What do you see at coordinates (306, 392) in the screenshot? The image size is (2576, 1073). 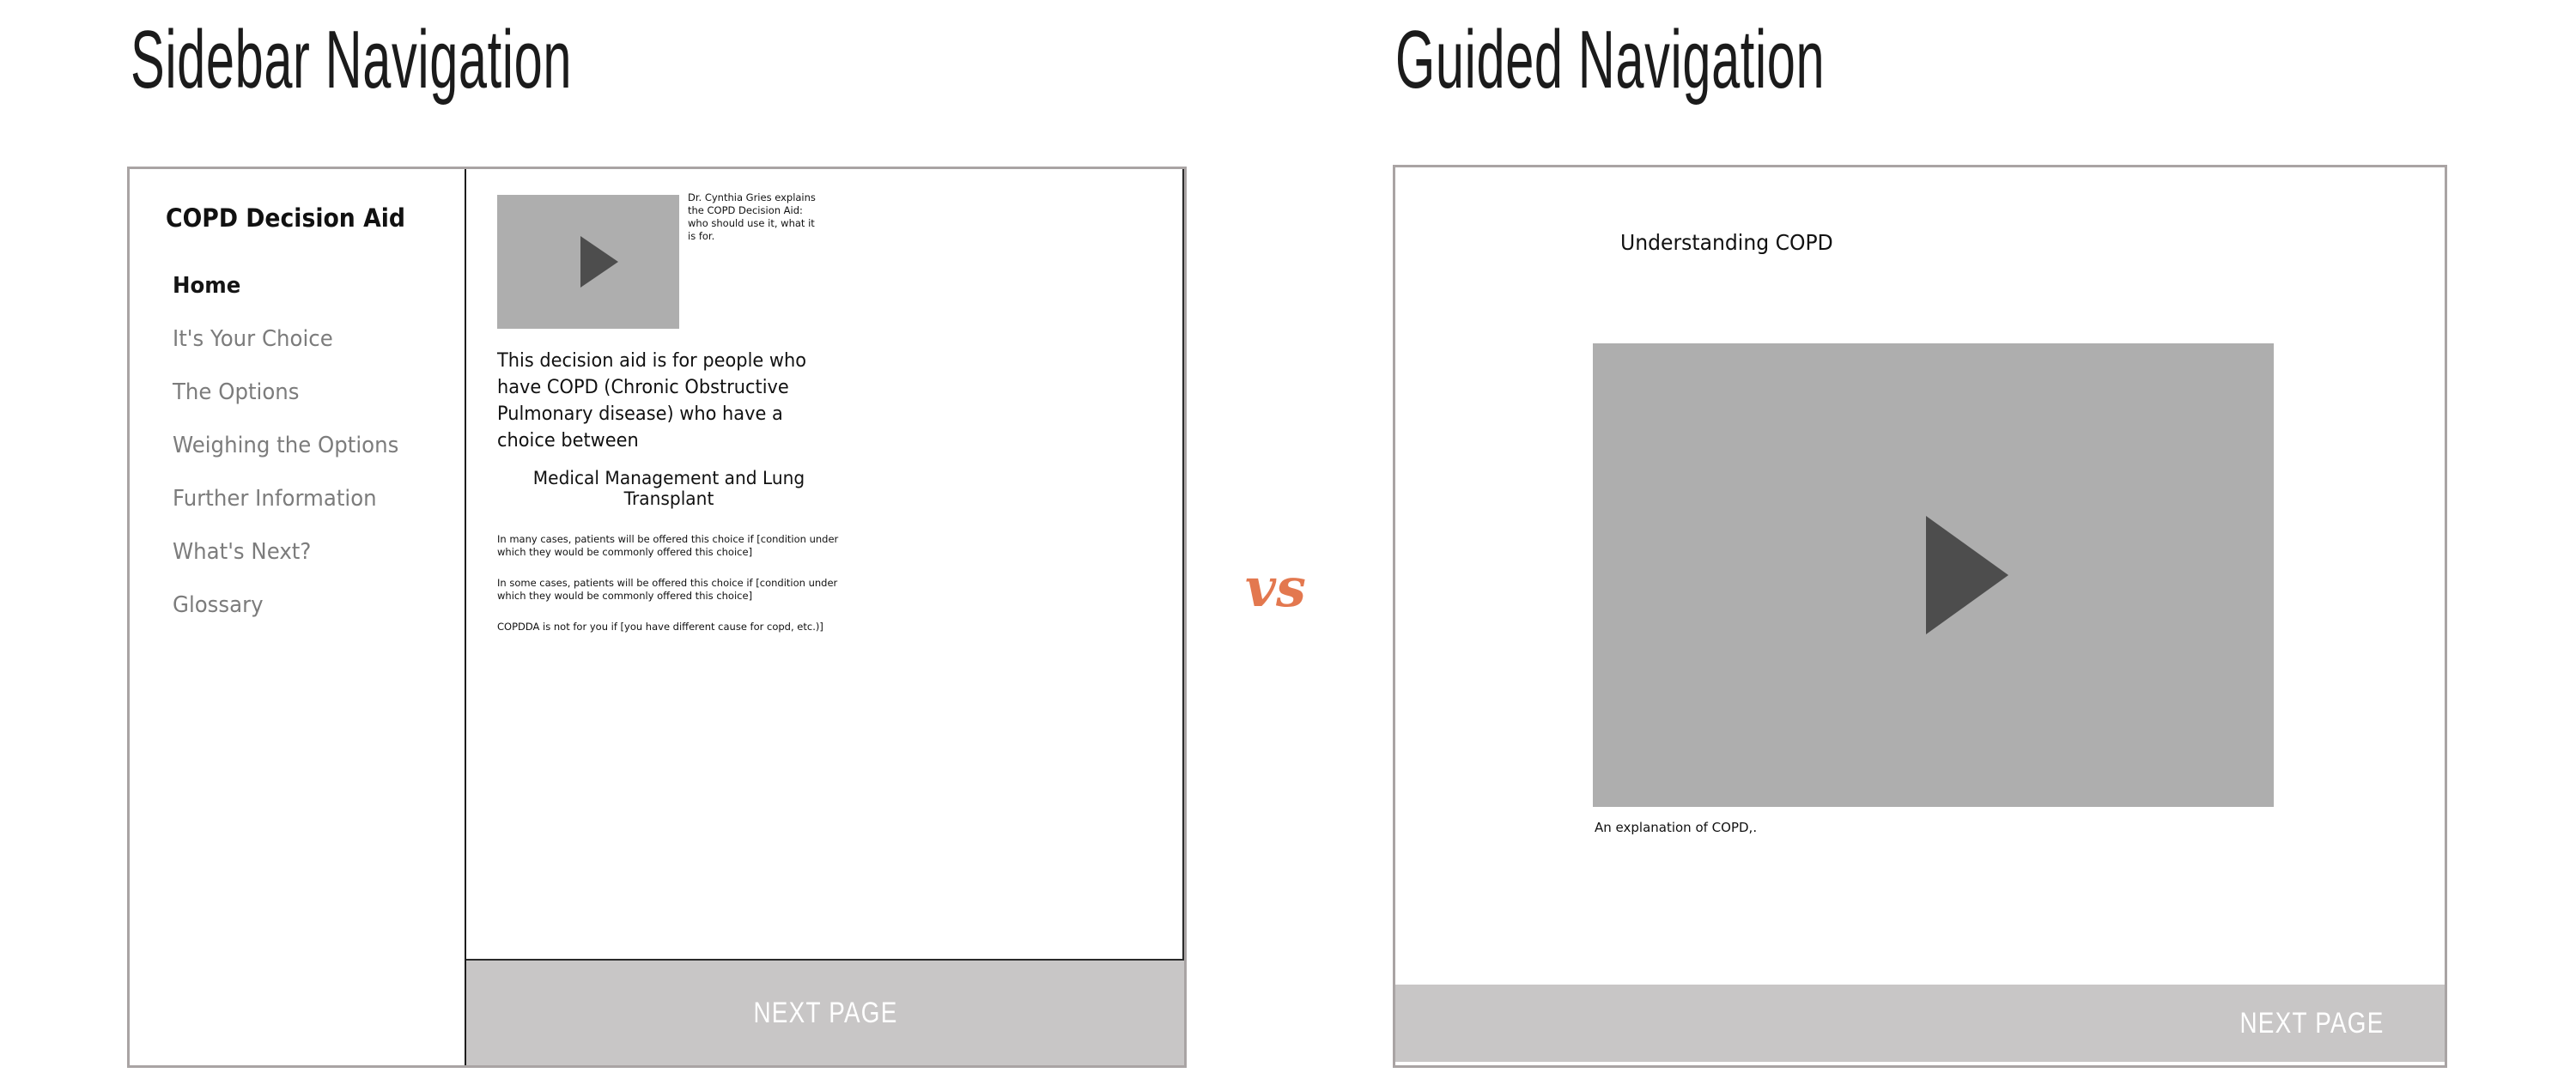 I see `sidebar-item-the-options: The Options` at bounding box center [306, 392].